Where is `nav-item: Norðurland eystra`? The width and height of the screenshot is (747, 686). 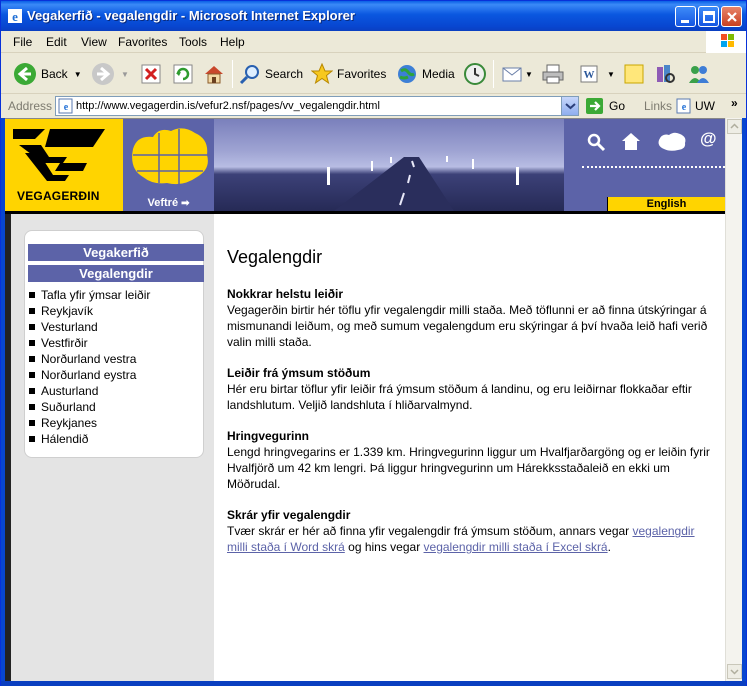 nav-item: Norðurland eystra is located at coordinates (89, 375).